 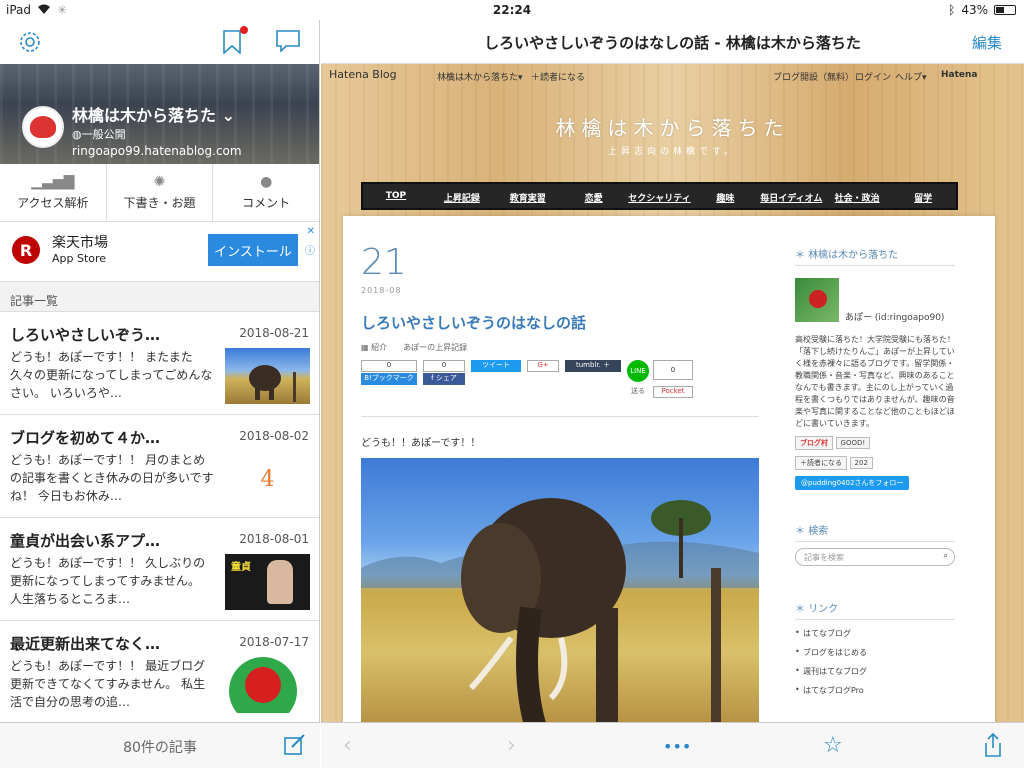 What do you see at coordinates (638, 391) in the screenshot?
I see `line-send-label: 送る` at bounding box center [638, 391].